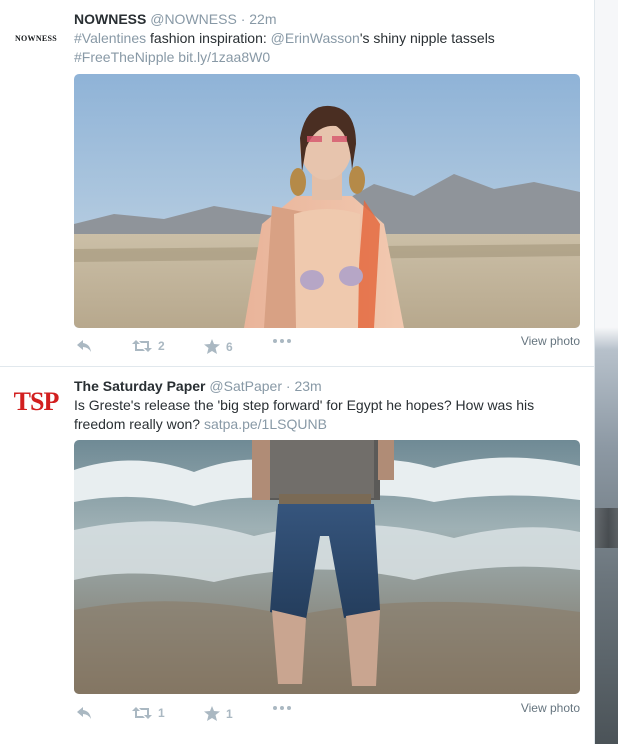 The image size is (618, 744). Describe the element at coordinates (326, 19) in the screenshot. I see `tweet-header: NOWNESS @NOWNESS · 22m` at that location.